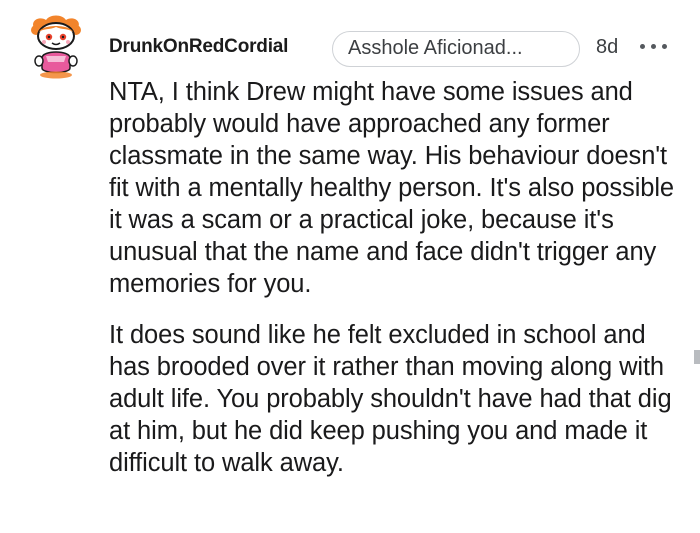 The image size is (700, 533). Describe the element at coordinates (198, 47) in the screenshot. I see `username-link: DrunkOnRedCordial` at that location.